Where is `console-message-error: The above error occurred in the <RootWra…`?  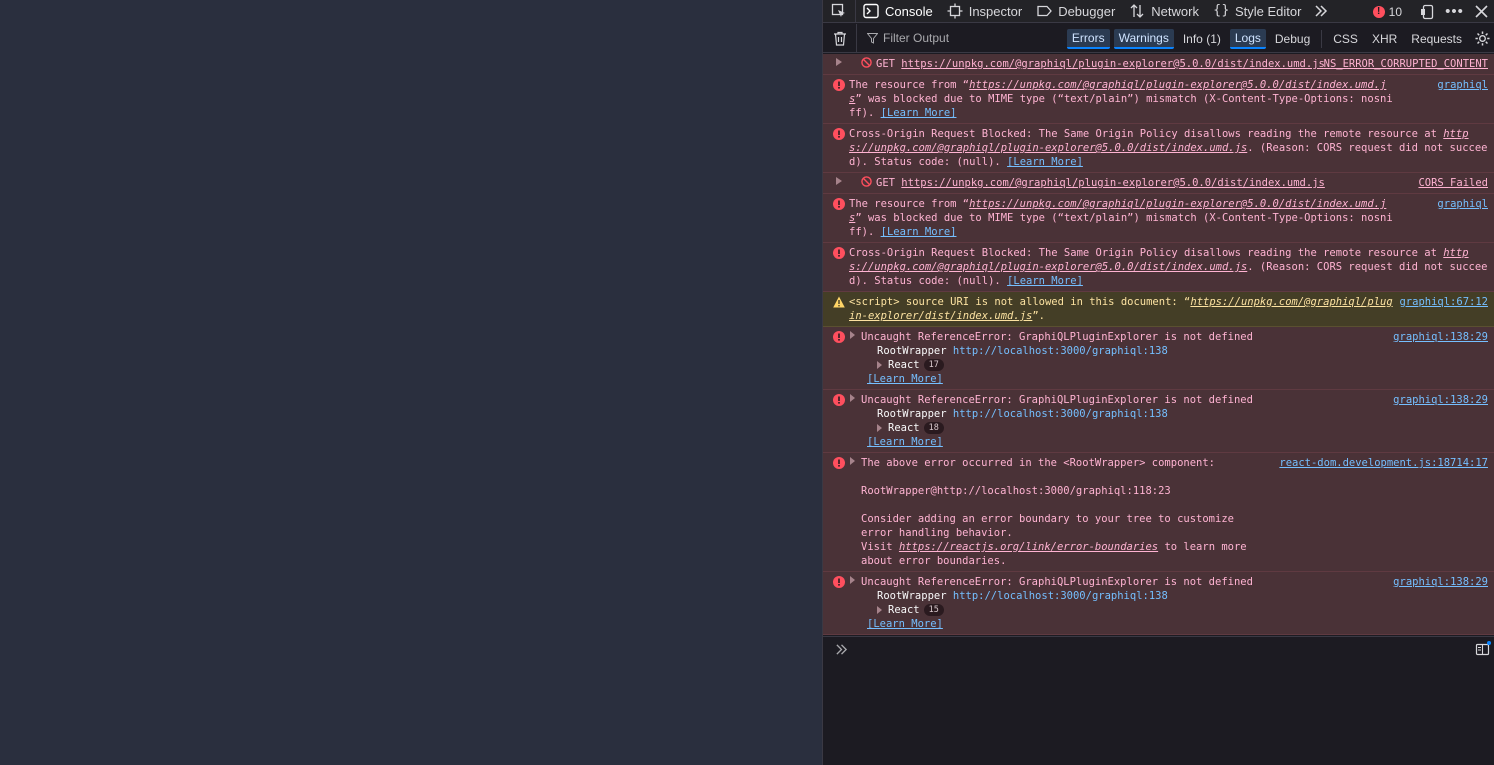 console-message-error: The above error occurred in the <RootWra… is located at coordinates (1158, 512).